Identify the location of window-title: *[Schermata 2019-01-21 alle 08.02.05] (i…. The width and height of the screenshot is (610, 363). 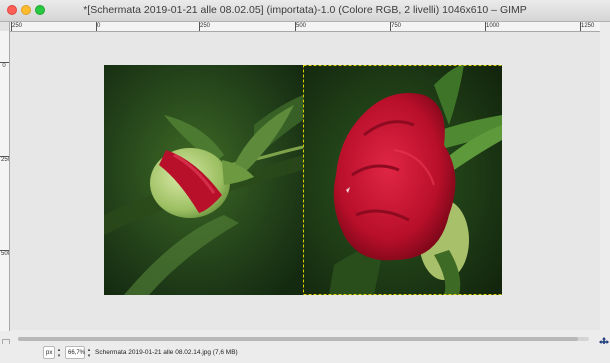
(305, 10).